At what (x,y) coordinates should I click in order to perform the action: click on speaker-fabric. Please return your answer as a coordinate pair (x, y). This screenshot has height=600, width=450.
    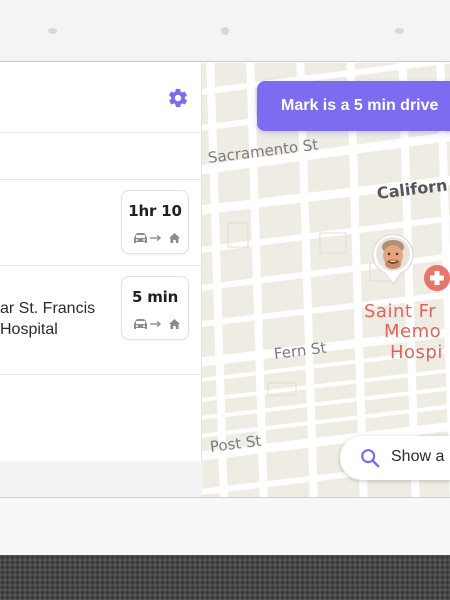
    Looking at the image, I should click on (225, 577).